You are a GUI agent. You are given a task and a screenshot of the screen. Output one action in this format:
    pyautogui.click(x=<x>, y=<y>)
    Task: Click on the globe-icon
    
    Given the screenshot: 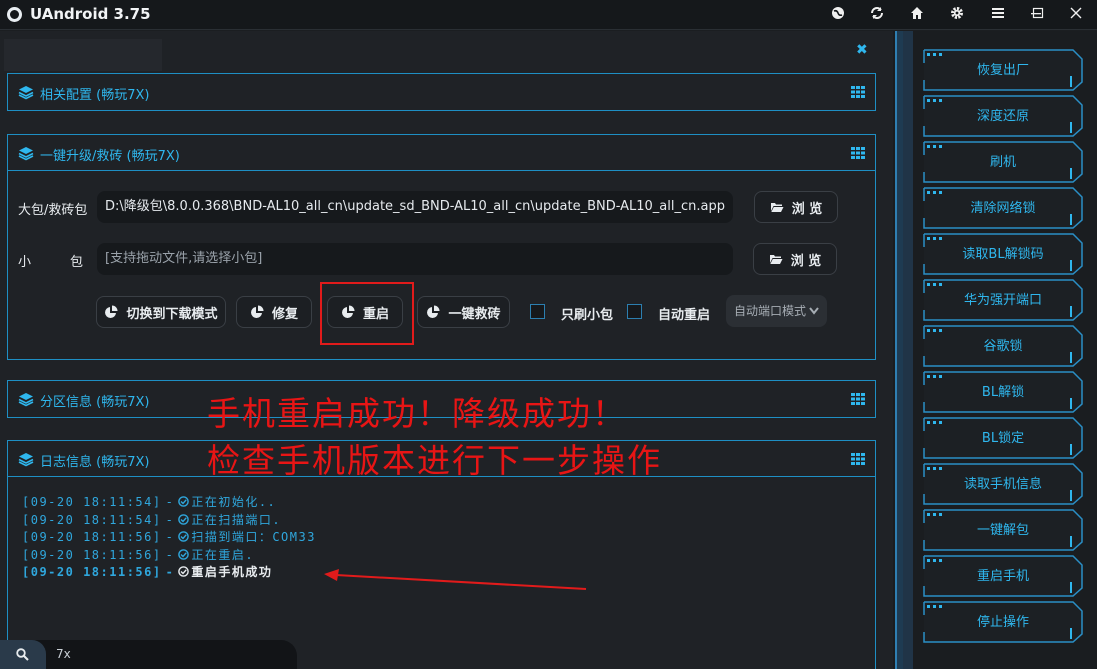 What is the action you would take?
    pyautogui.click(x=838, y=14)
    